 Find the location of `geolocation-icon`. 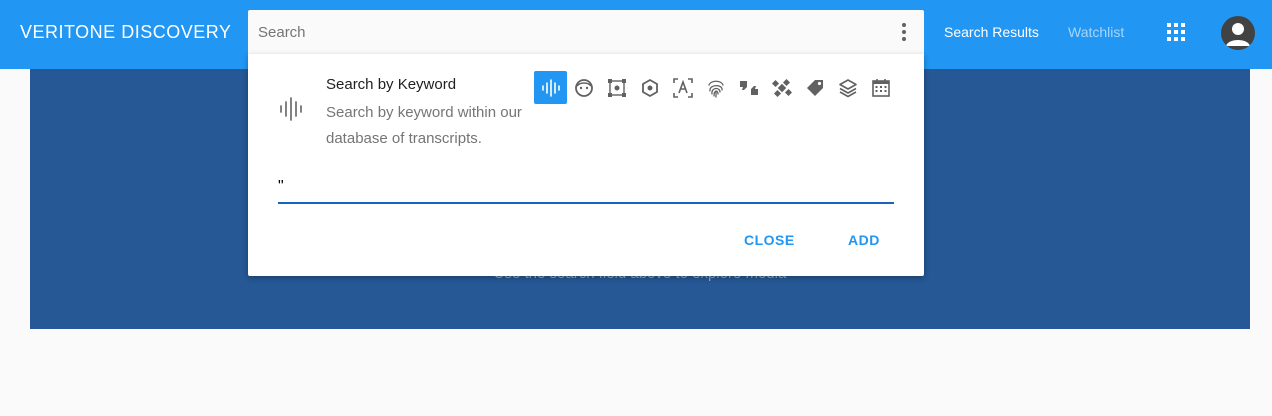

geolocation-icon is located at coordinates (781, 87).